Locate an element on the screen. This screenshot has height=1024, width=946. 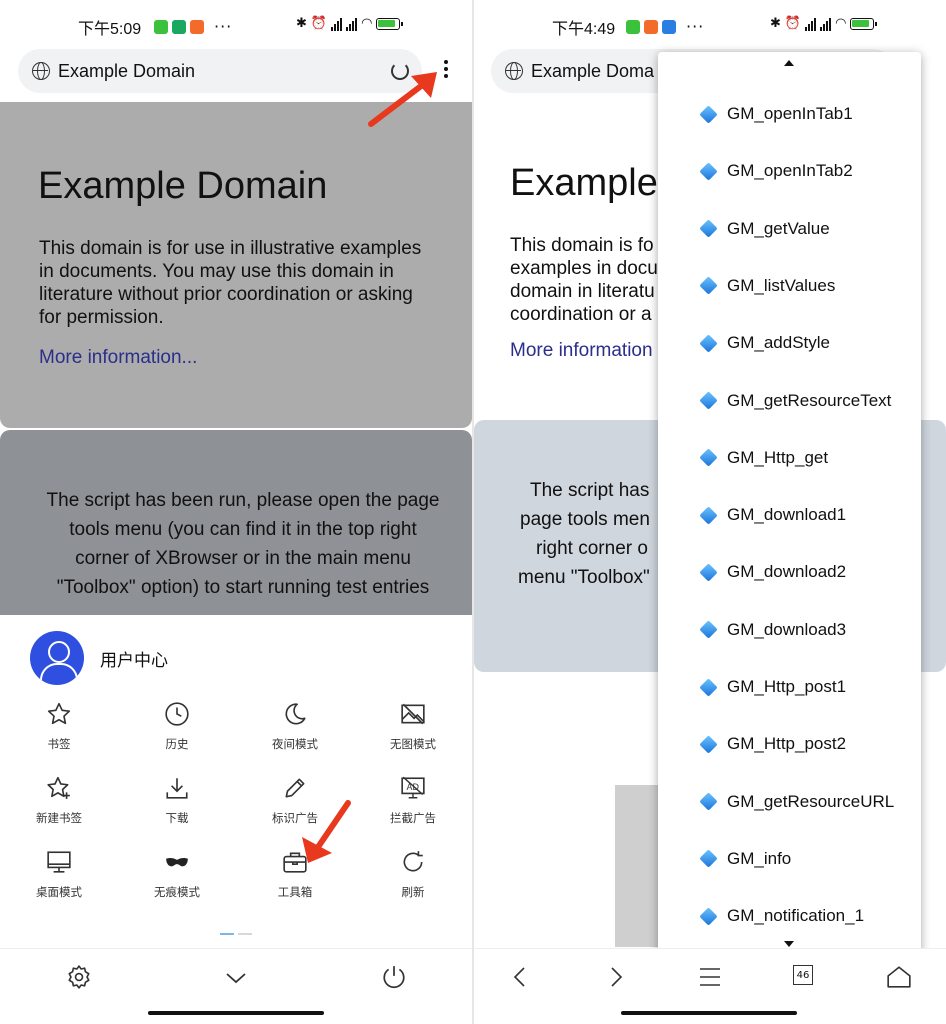
menu-item-label: GM_getValue is located at coordinates (778, 228).